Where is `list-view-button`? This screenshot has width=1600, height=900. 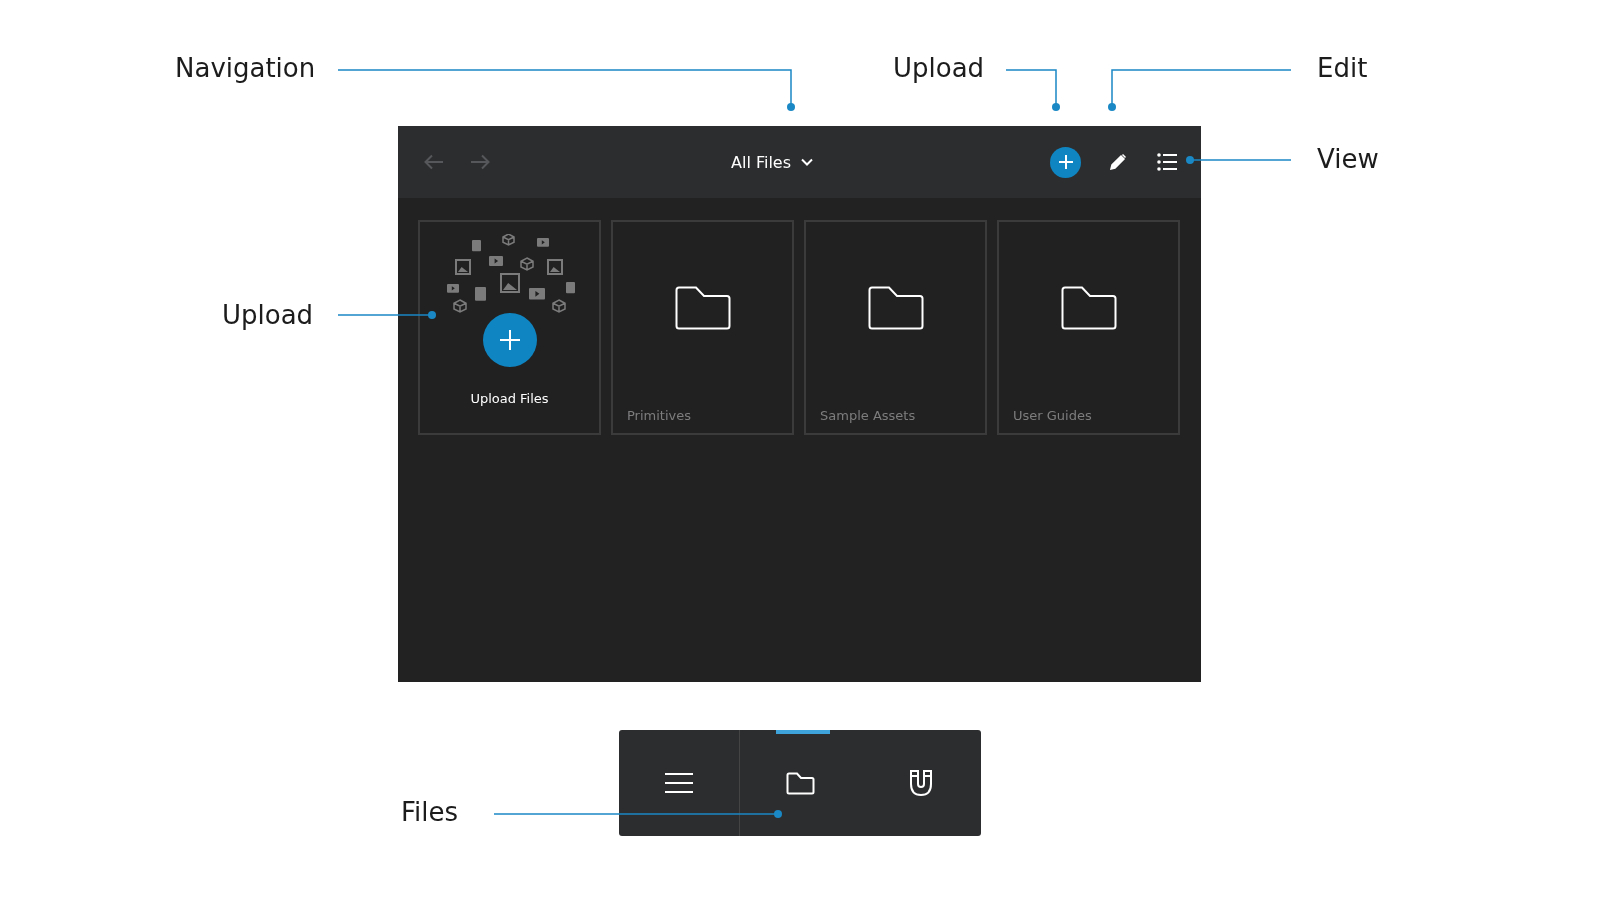
list-view-button is located at coordinates (1167, 162).